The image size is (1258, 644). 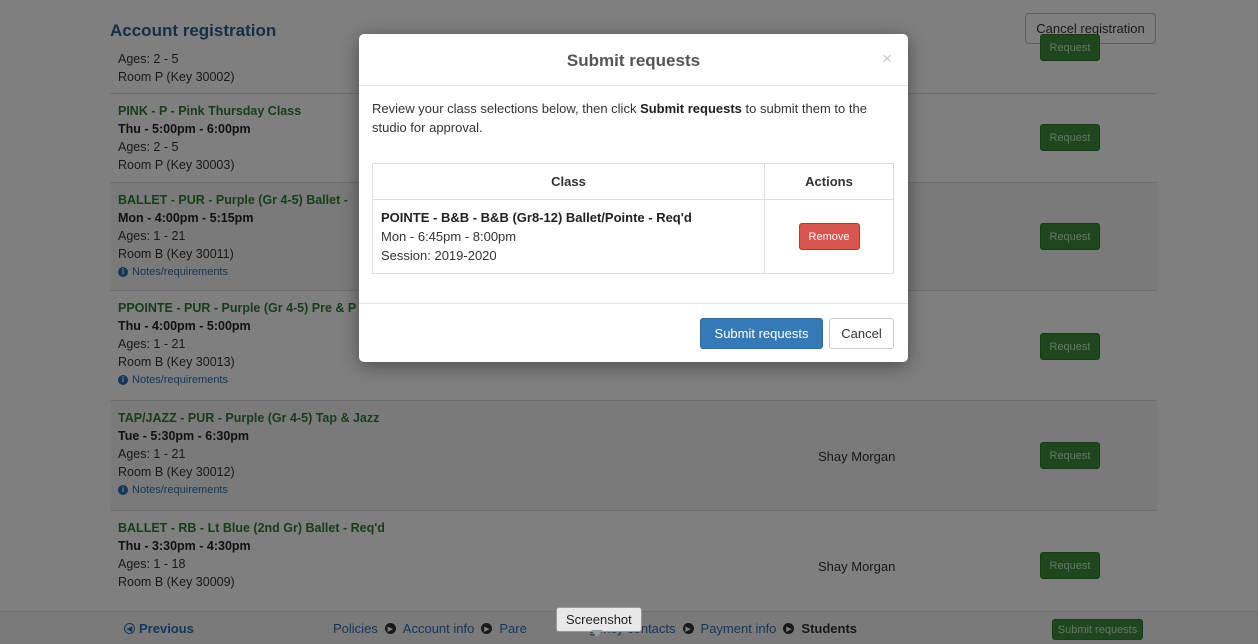 I want to click on modal-footer: Submit requests Cancel, so click(x=633, y=332).